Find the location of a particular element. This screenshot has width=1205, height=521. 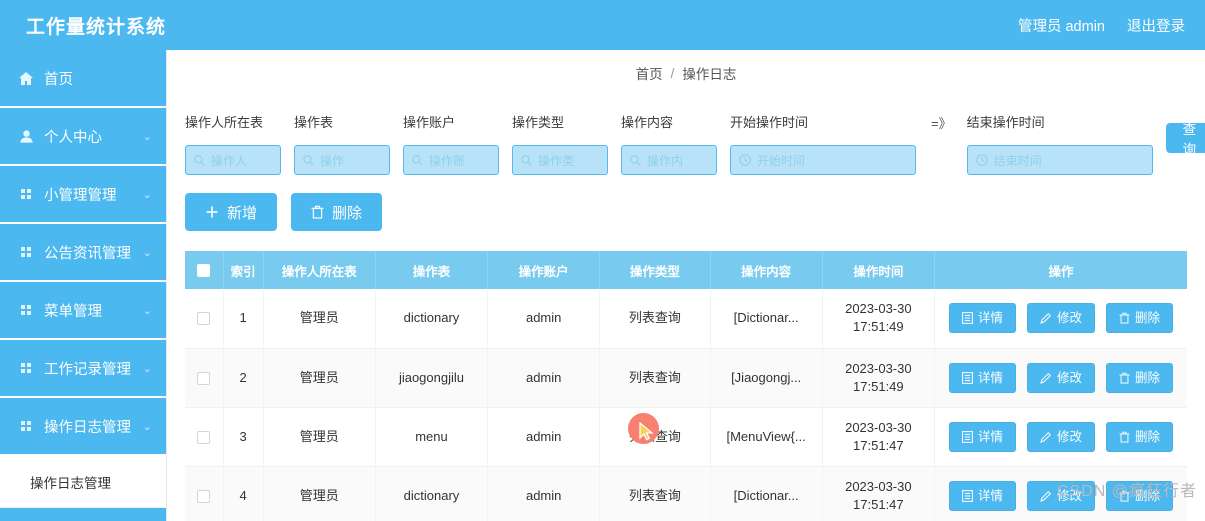

filter-input-op-type: 操作类 is located at coordinates (560, 160).